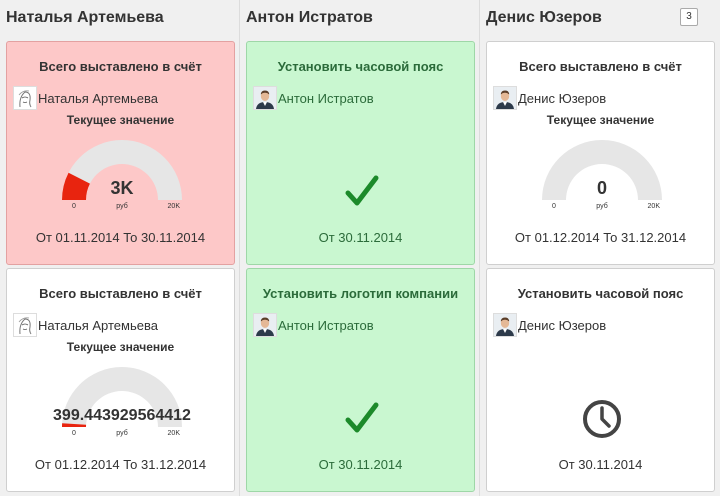  Describe the element at coordinates (544, 17) in the screenshot. I see `column-title: Денис Юзеров` at that location.